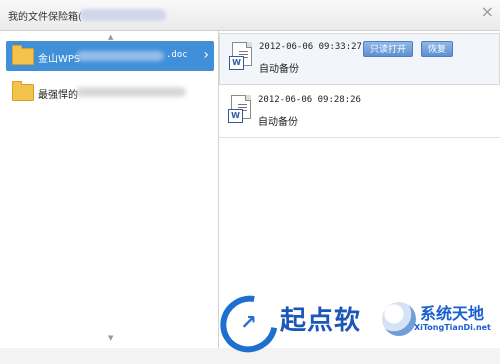 The width and height of the screenshot is (500, 364). Describe the element at coordinates (123, 15) in the screenshot. I see `title-redacted` at that location.